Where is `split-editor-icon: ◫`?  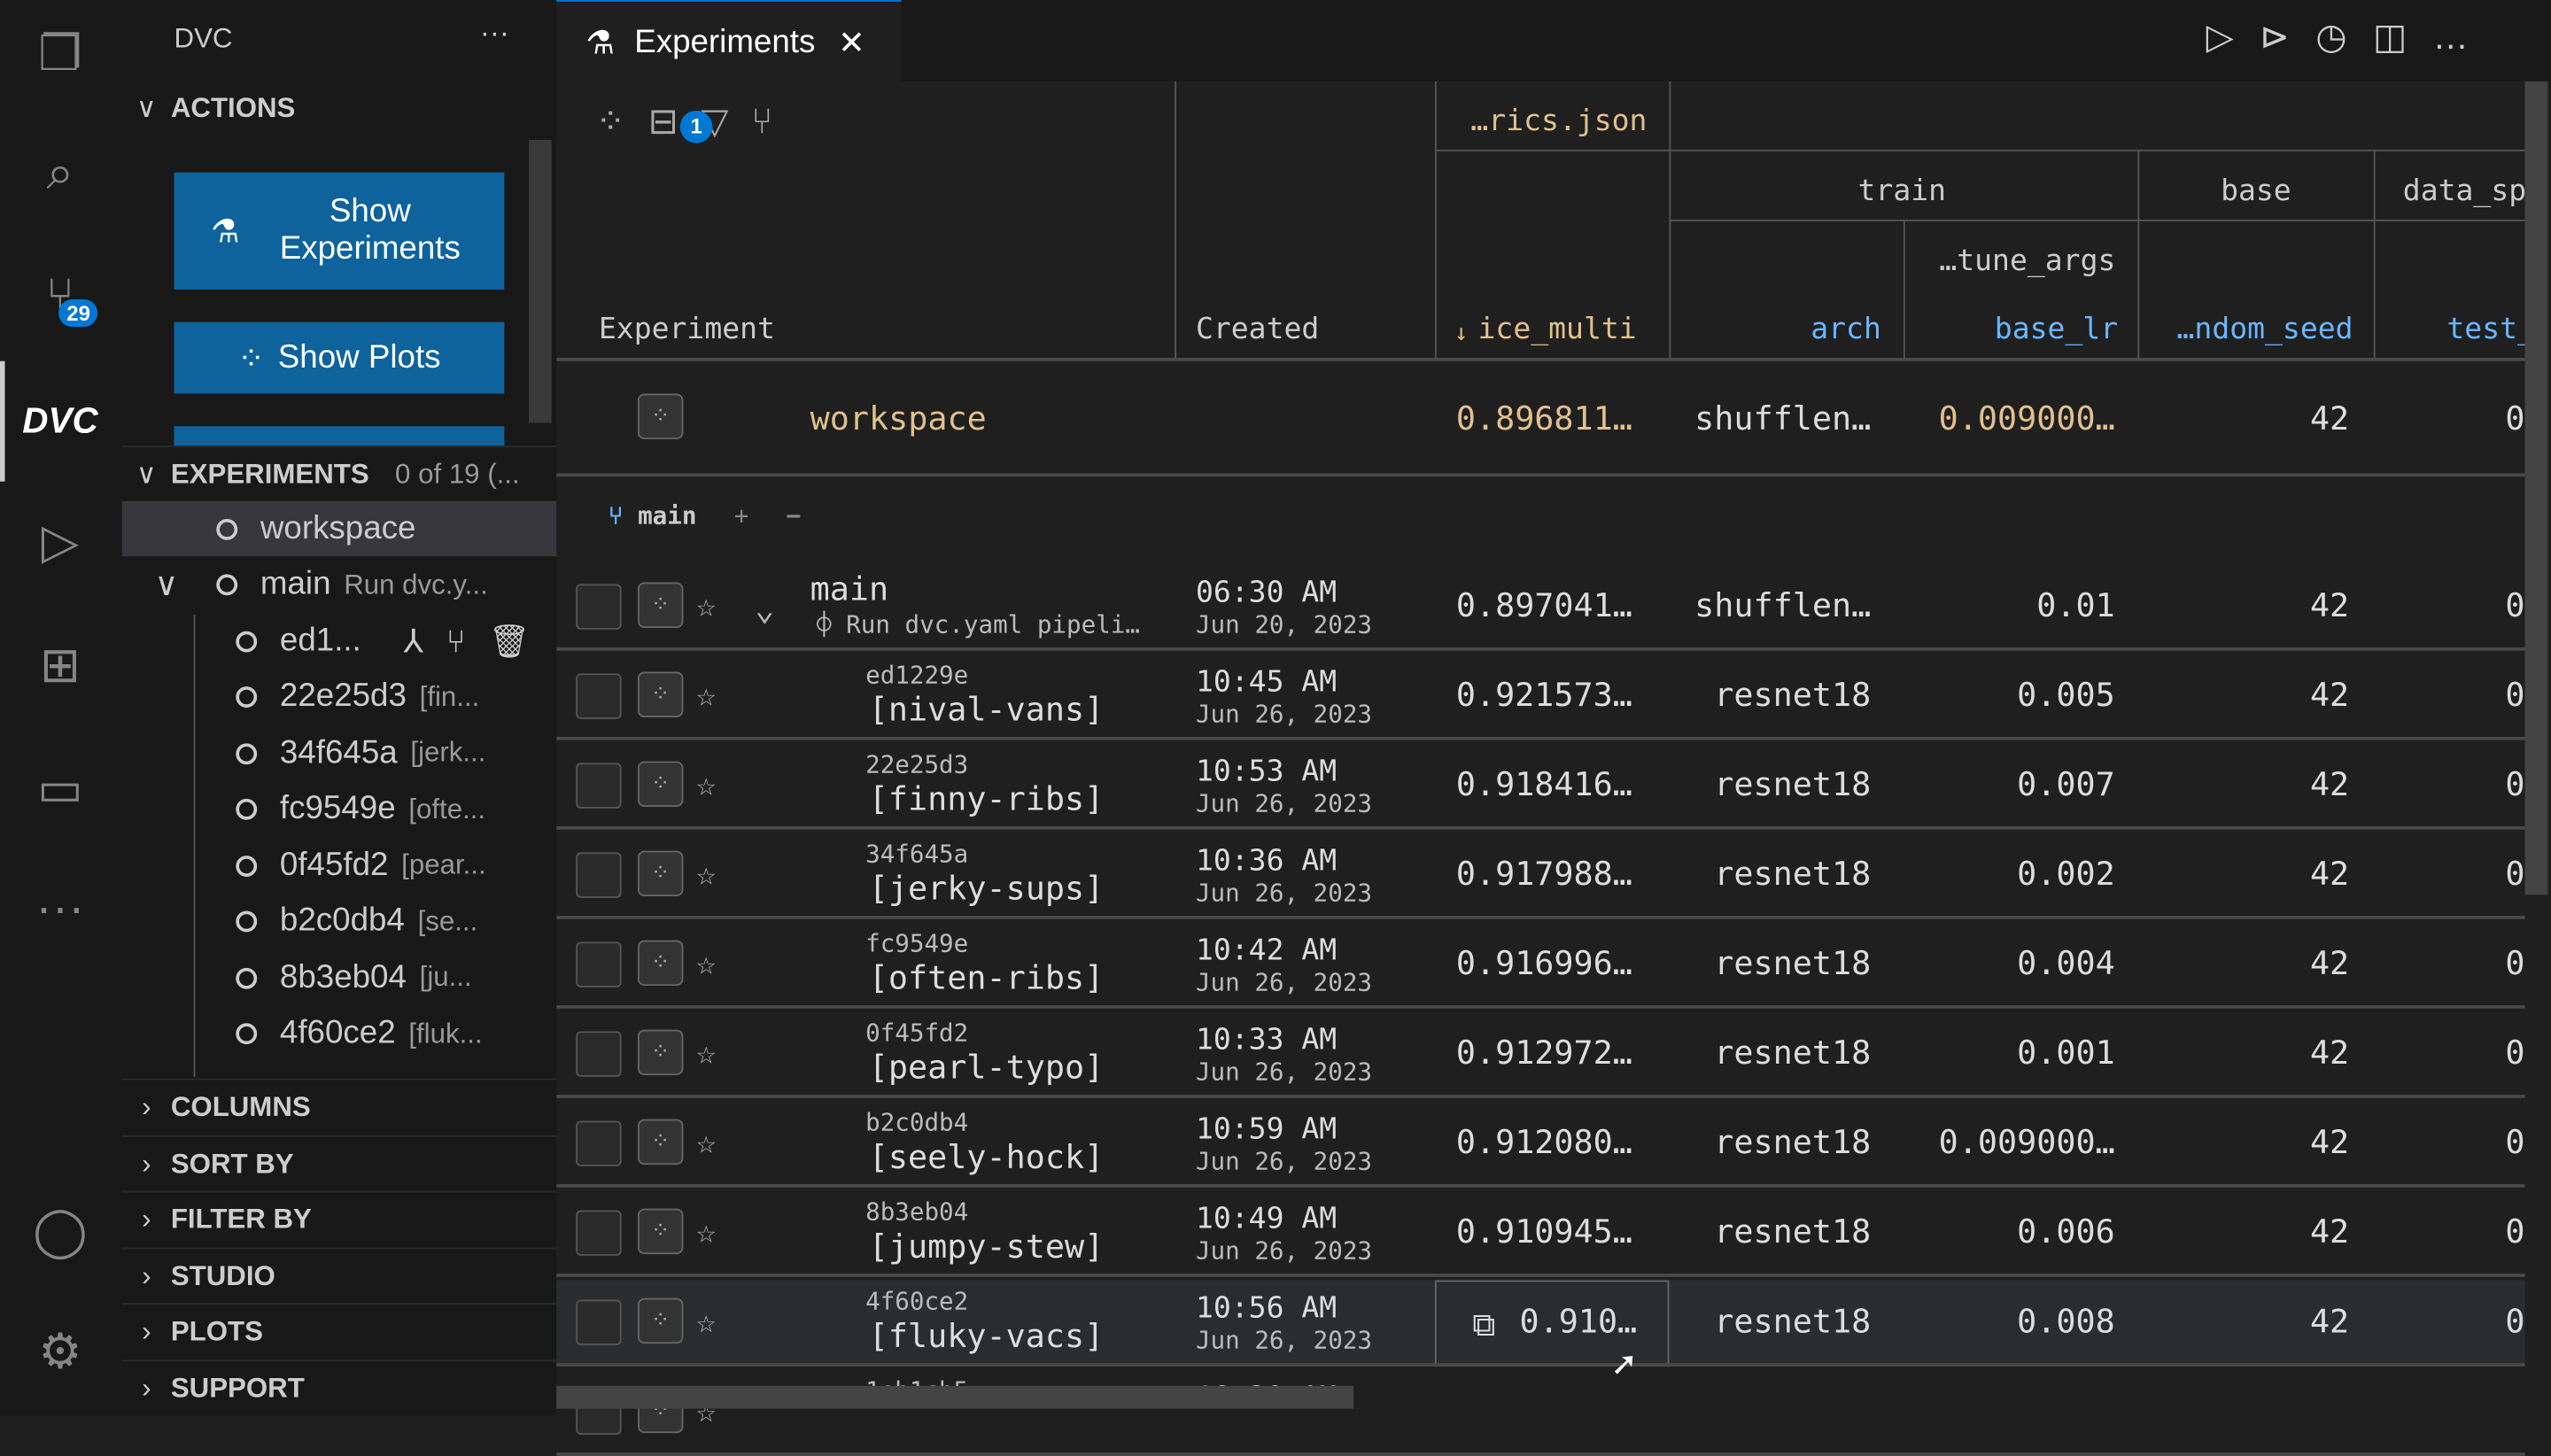
split-editor-icon: ◫ is located at coordinates (2403, 36).